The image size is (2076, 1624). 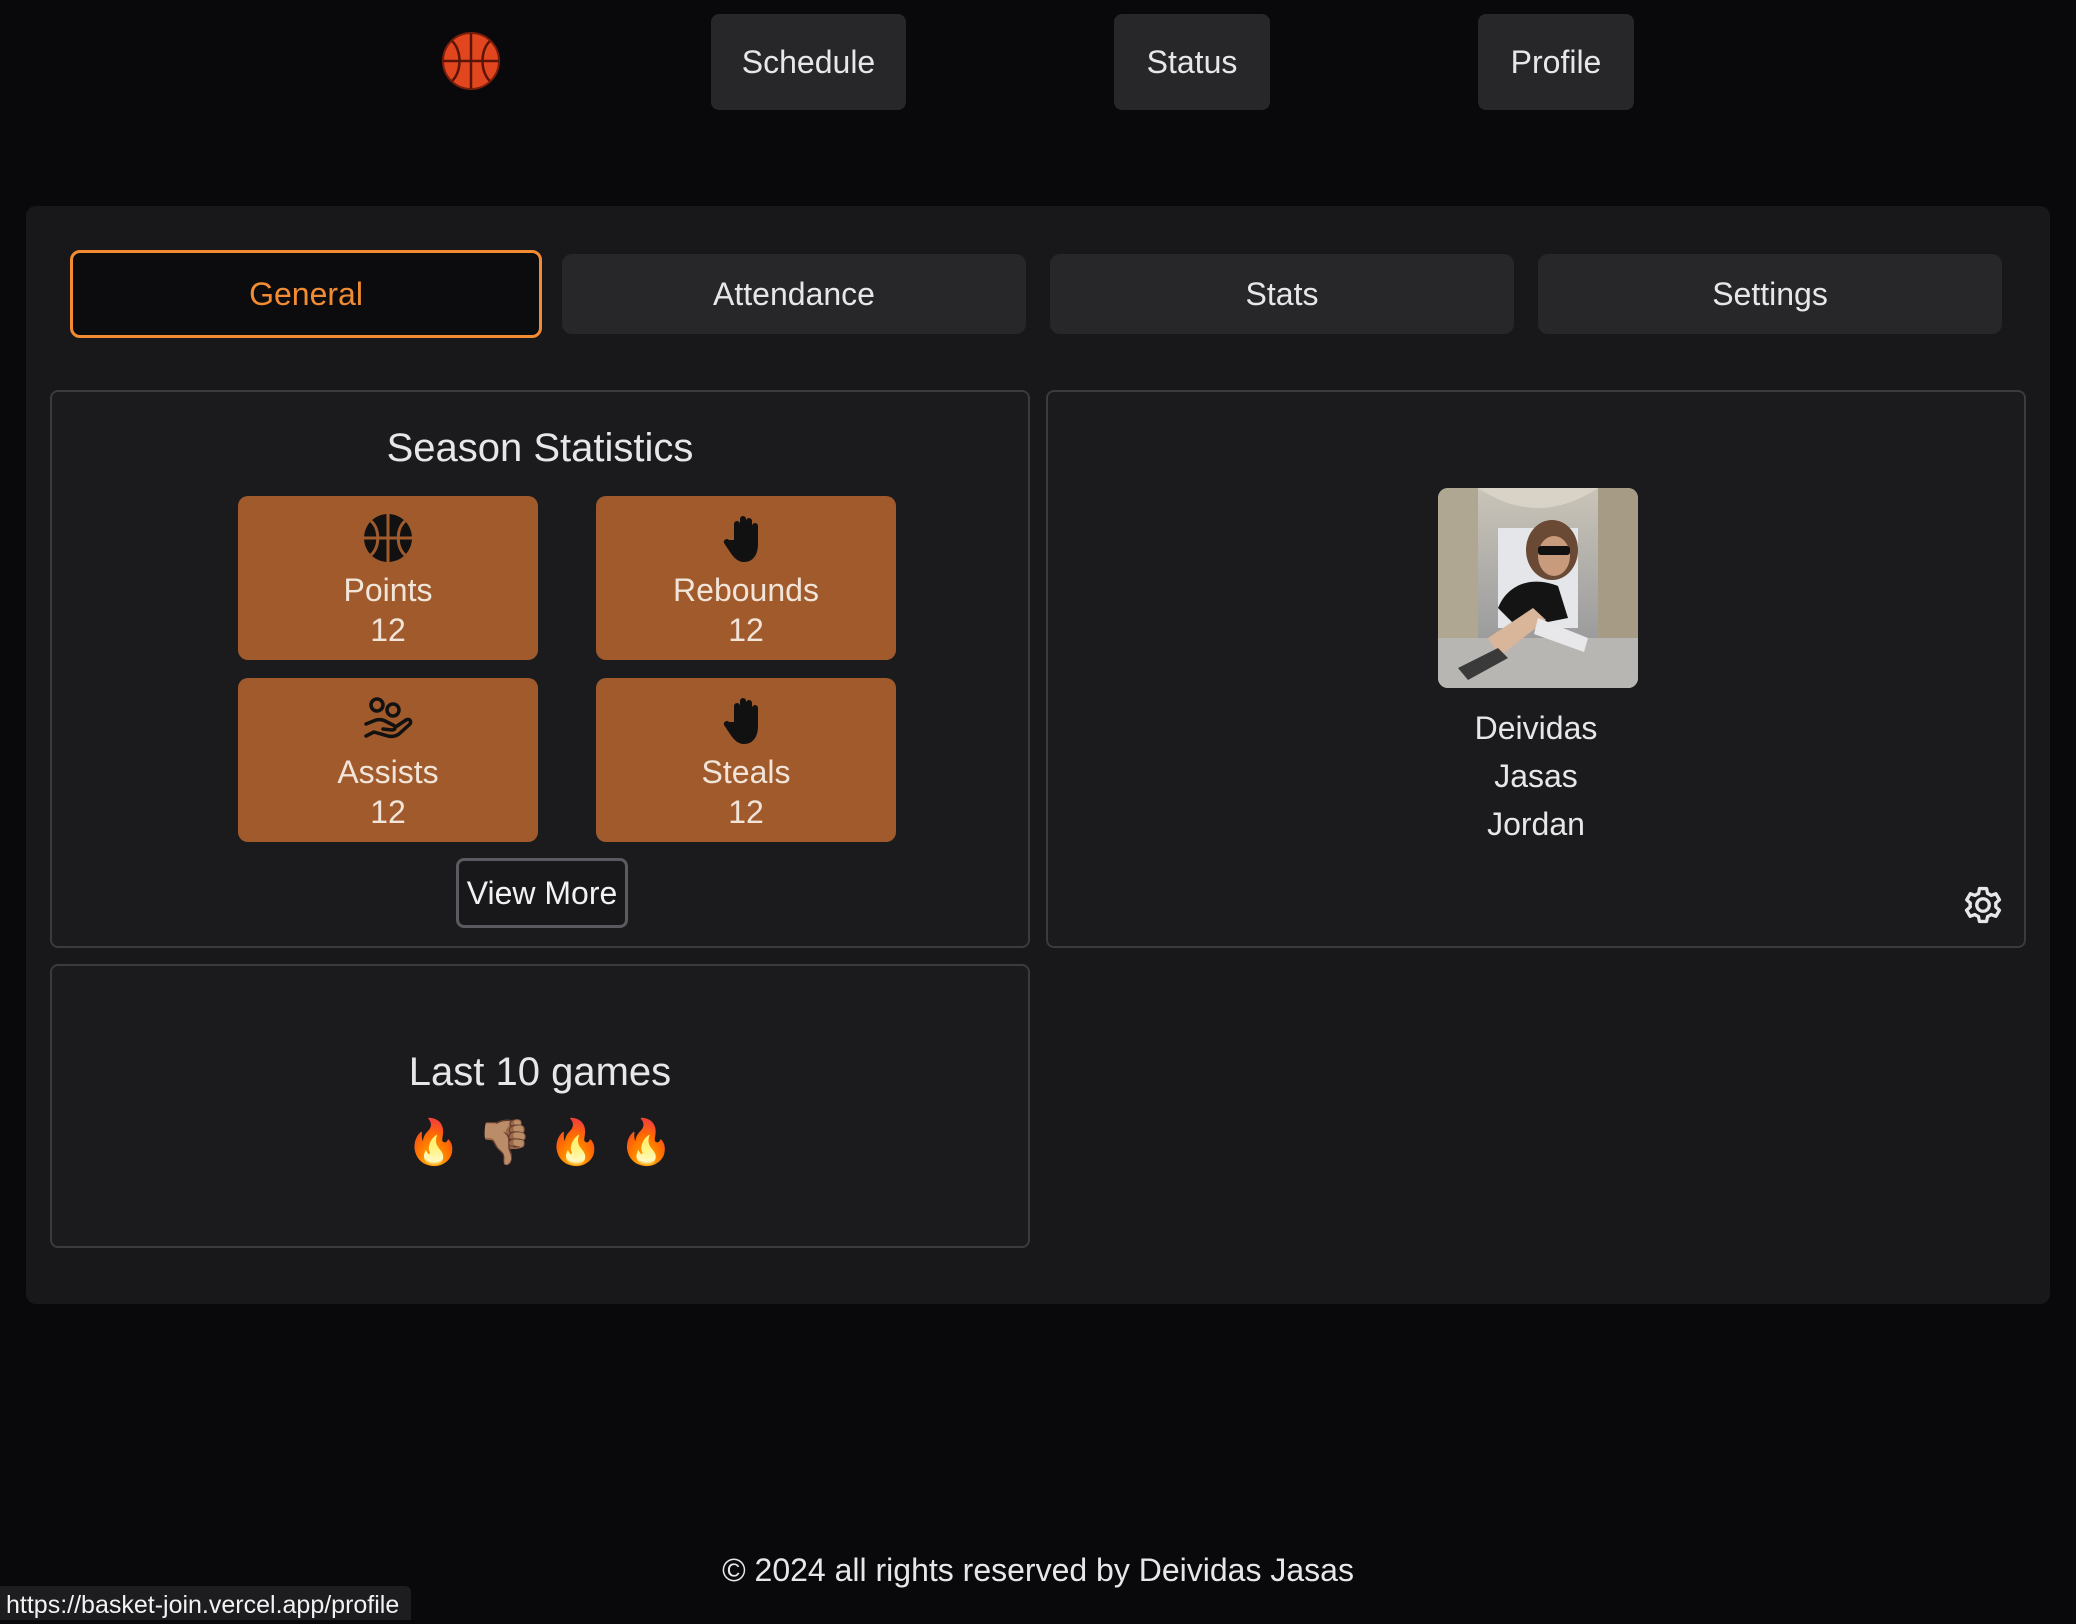 I want to click on last-games-panel: Last 10 games 🔥 👎🏽 🔥 🔥, so click(x=540, y=1106).